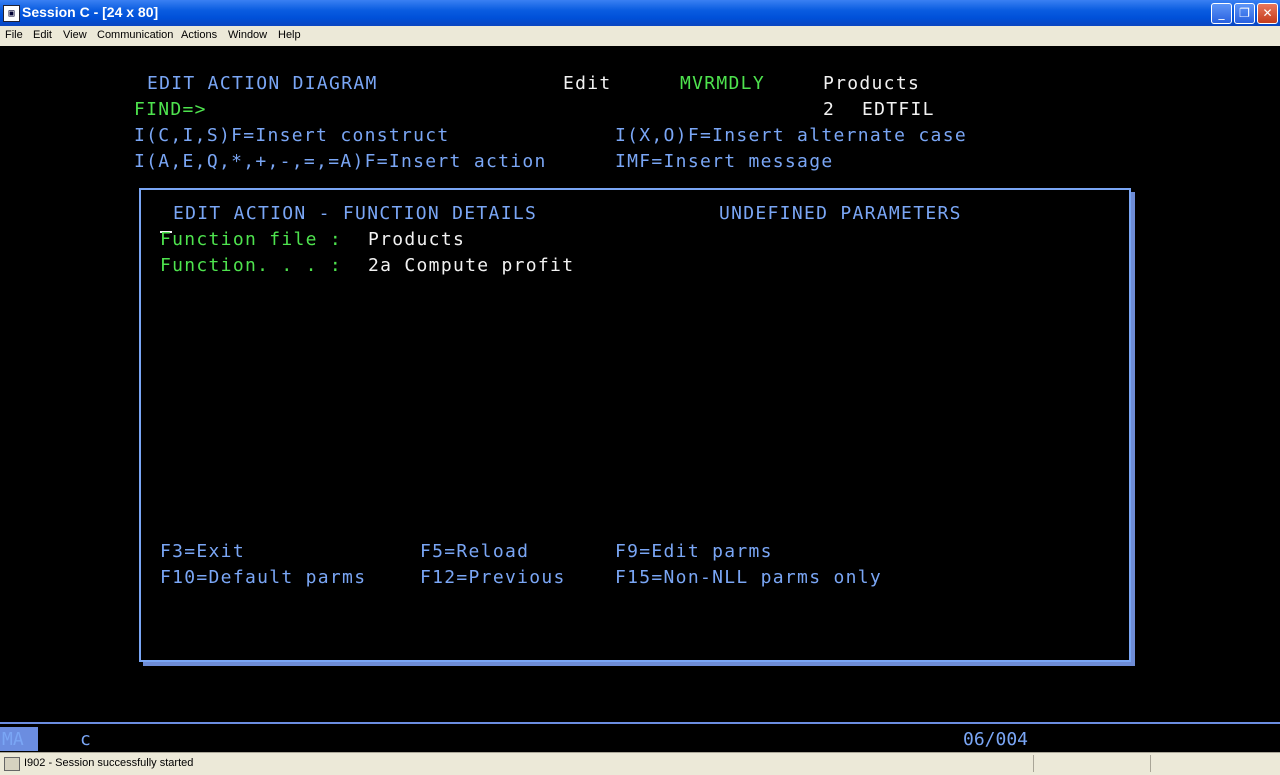 The image size is (1280, 775). What do you see at coordinates (12, 764) in the screenshot?
I see `session-status-icon` at bounding box center [12, 764].